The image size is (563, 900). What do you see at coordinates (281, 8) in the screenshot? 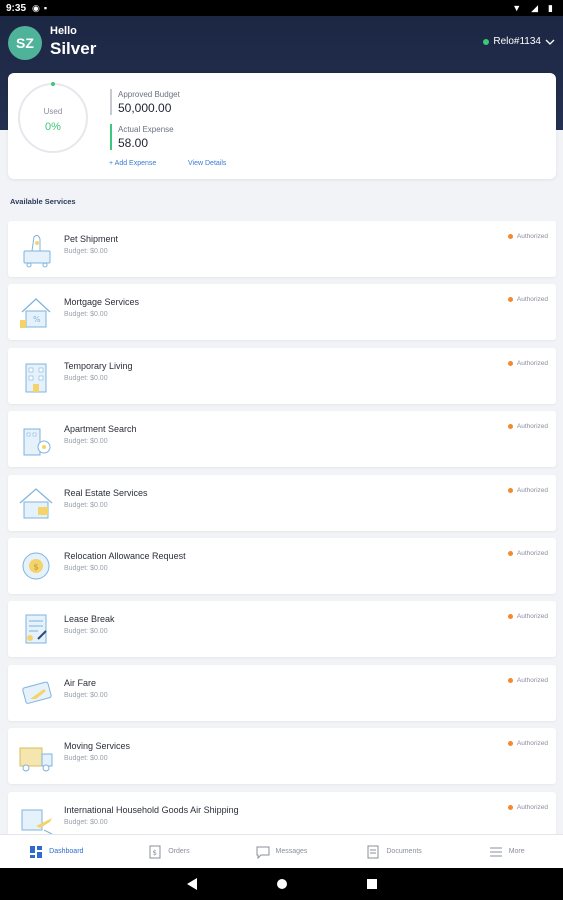
I see `status-bar: 9:35 ◉ ▪ ▼ ◢ ▮` at bounding box center [281, 8].